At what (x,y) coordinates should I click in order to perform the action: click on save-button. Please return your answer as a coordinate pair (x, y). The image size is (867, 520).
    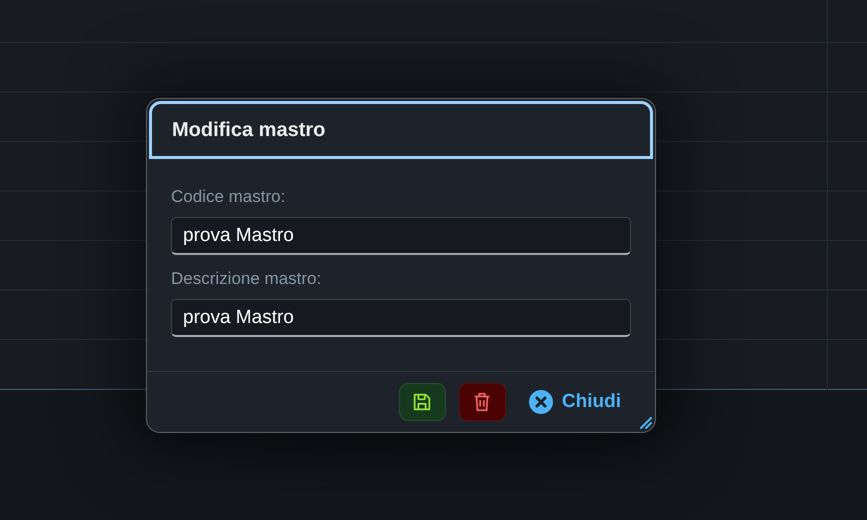
    Looking at the image, I should click on (422, 402).